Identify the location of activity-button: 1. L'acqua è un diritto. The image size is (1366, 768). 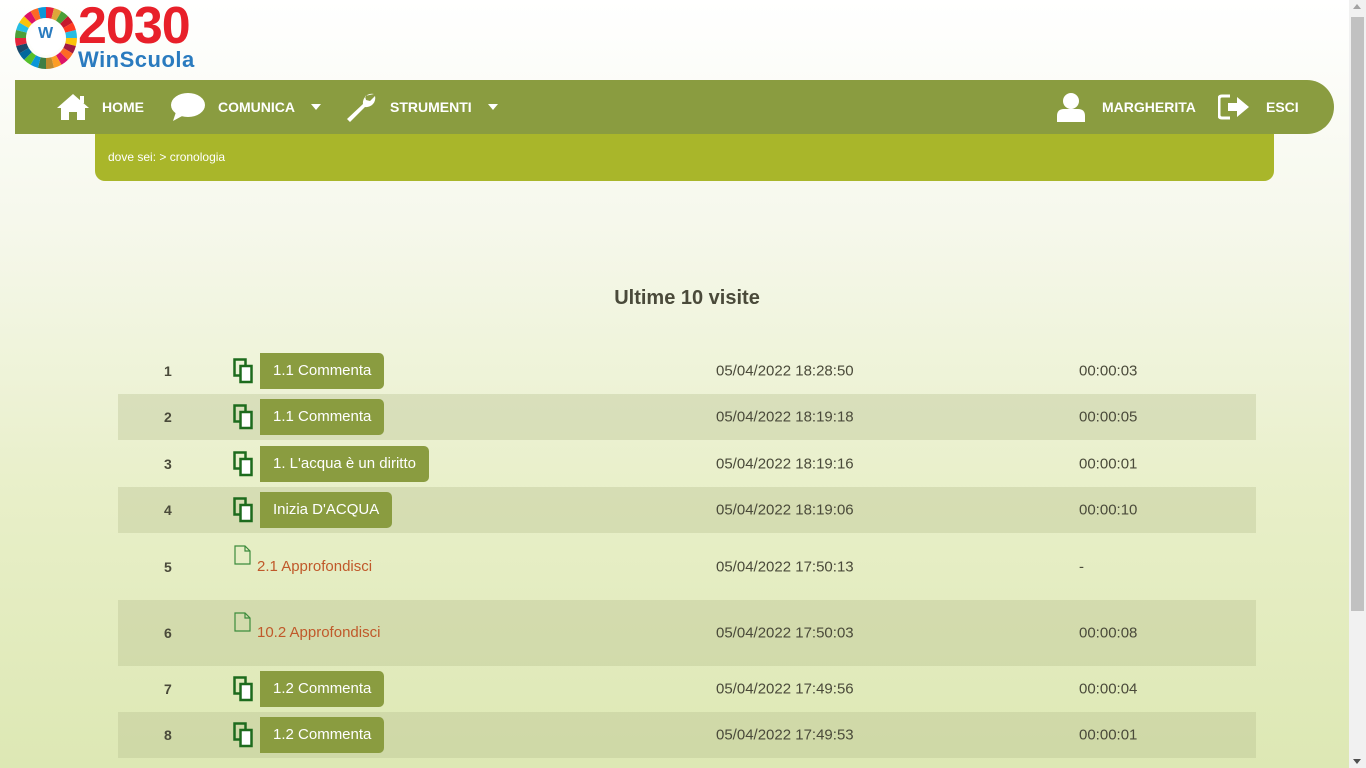
(344, 463).